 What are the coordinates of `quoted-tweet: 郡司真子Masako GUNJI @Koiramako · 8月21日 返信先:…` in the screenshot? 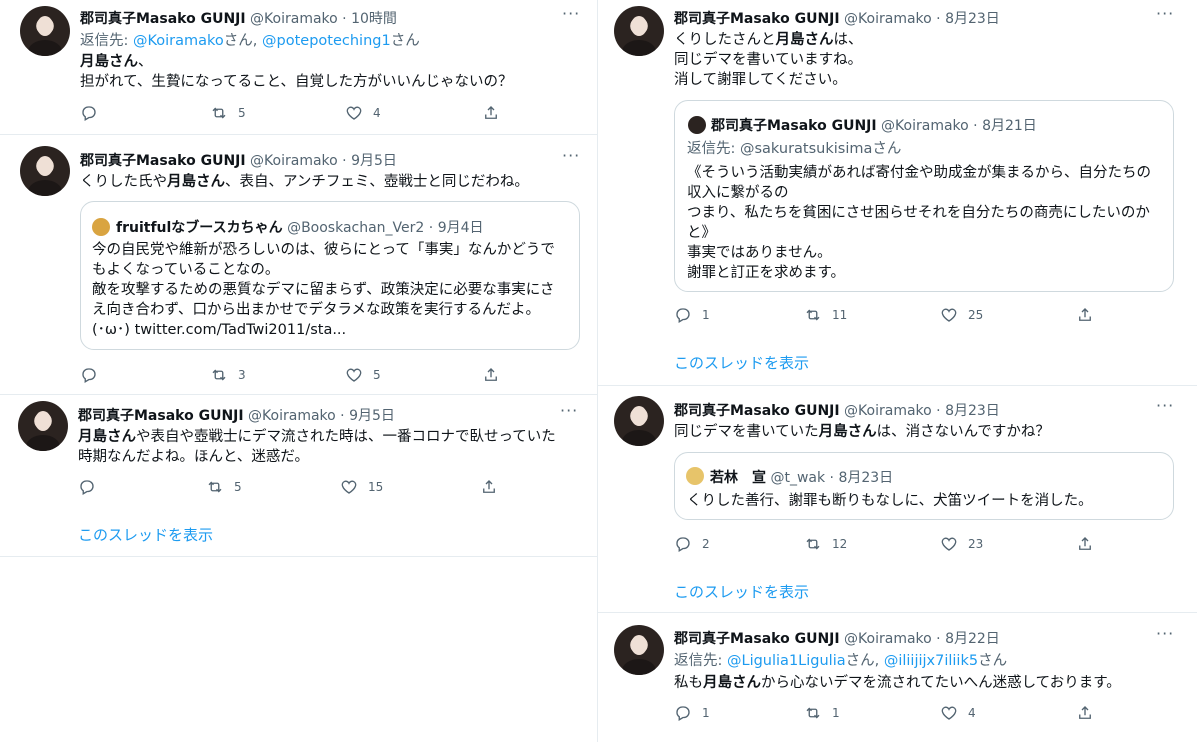 It's located at (924, 196).